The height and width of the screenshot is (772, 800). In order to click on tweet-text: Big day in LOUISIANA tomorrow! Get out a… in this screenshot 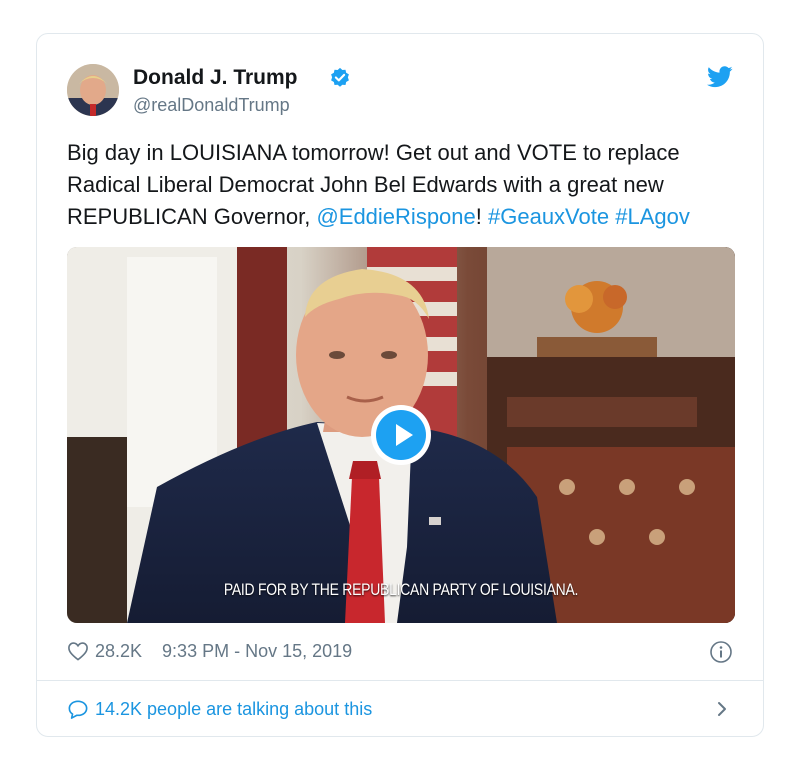, I will do `click(407, 185)`.